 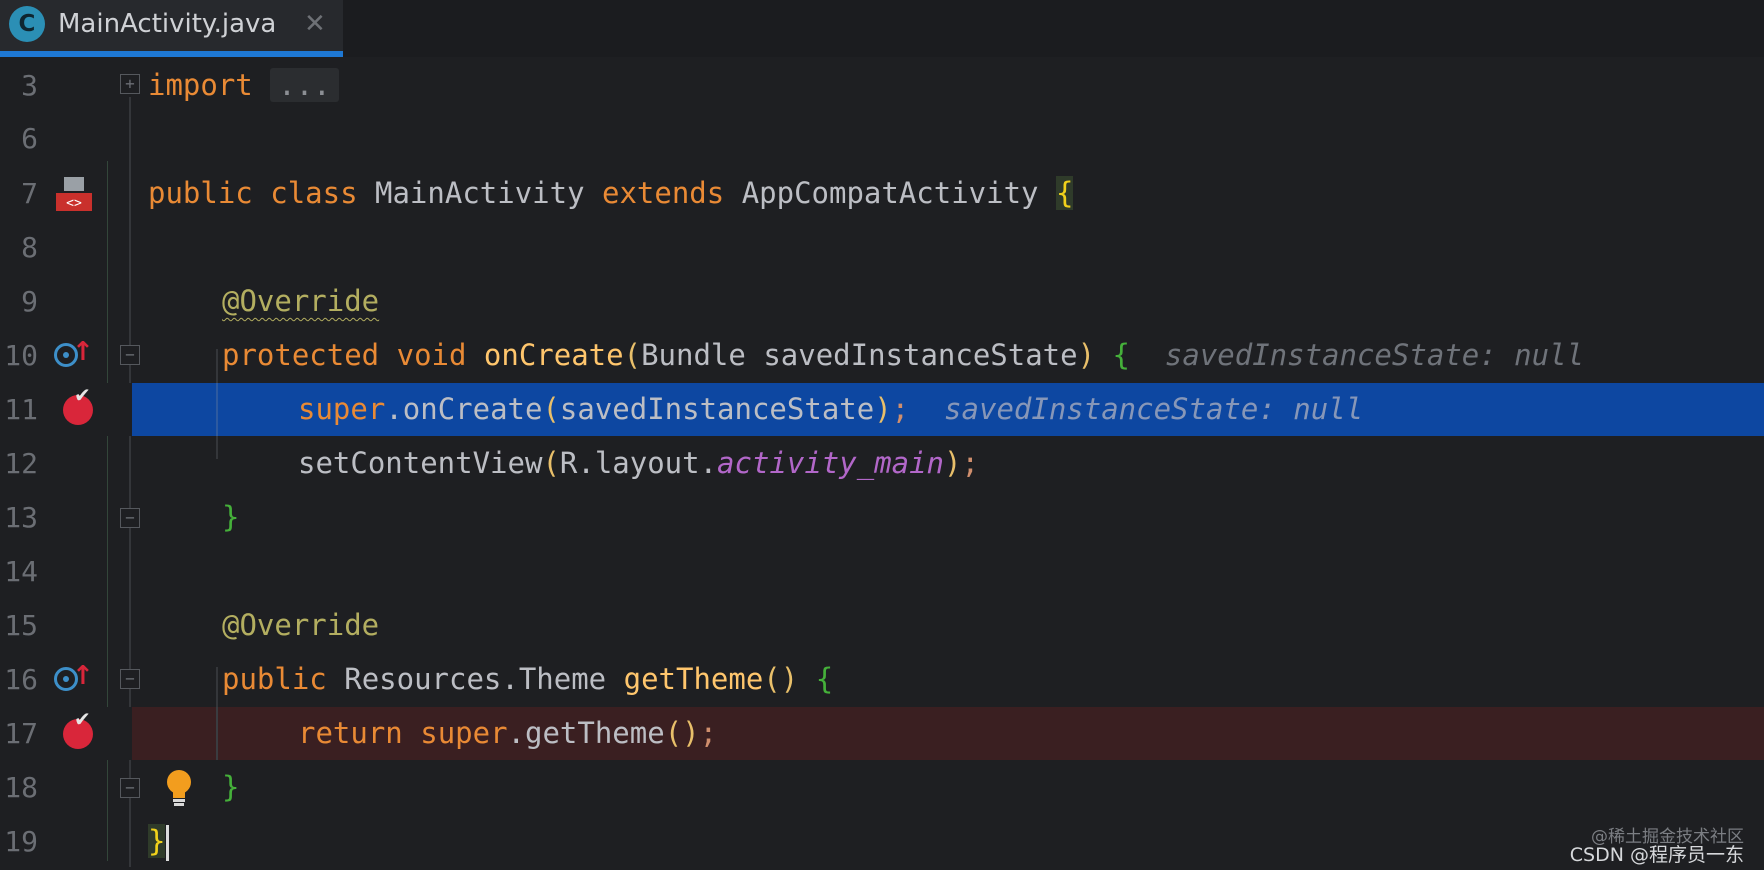 What do you see at coordinates (29, 193) in the screenshot?
I see `line-number: 7` at bounding box center [29, 193].